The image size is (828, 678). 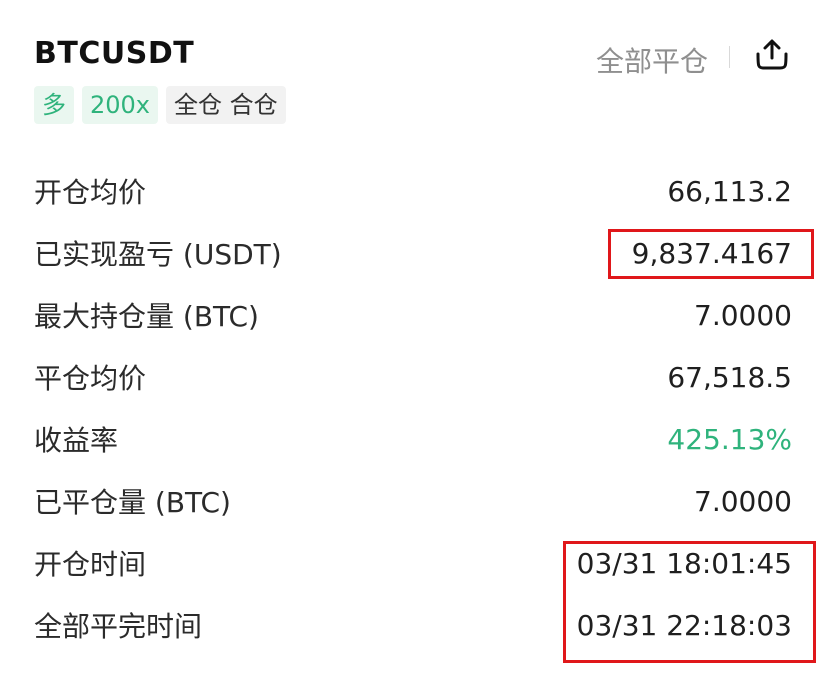 I want to click on detail-label: 平仓均价, so click(x=90, y=378).